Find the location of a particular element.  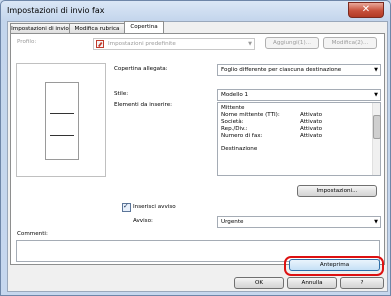

help-button: ? is located at coordinates (362, 283).